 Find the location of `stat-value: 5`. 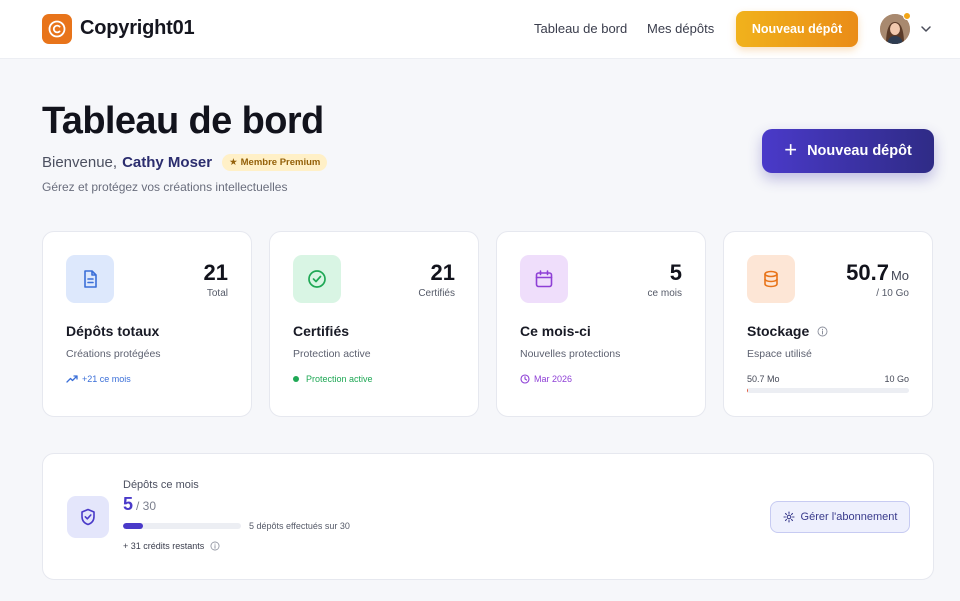

stat-value: 5 is located at coordinates (675, 272).